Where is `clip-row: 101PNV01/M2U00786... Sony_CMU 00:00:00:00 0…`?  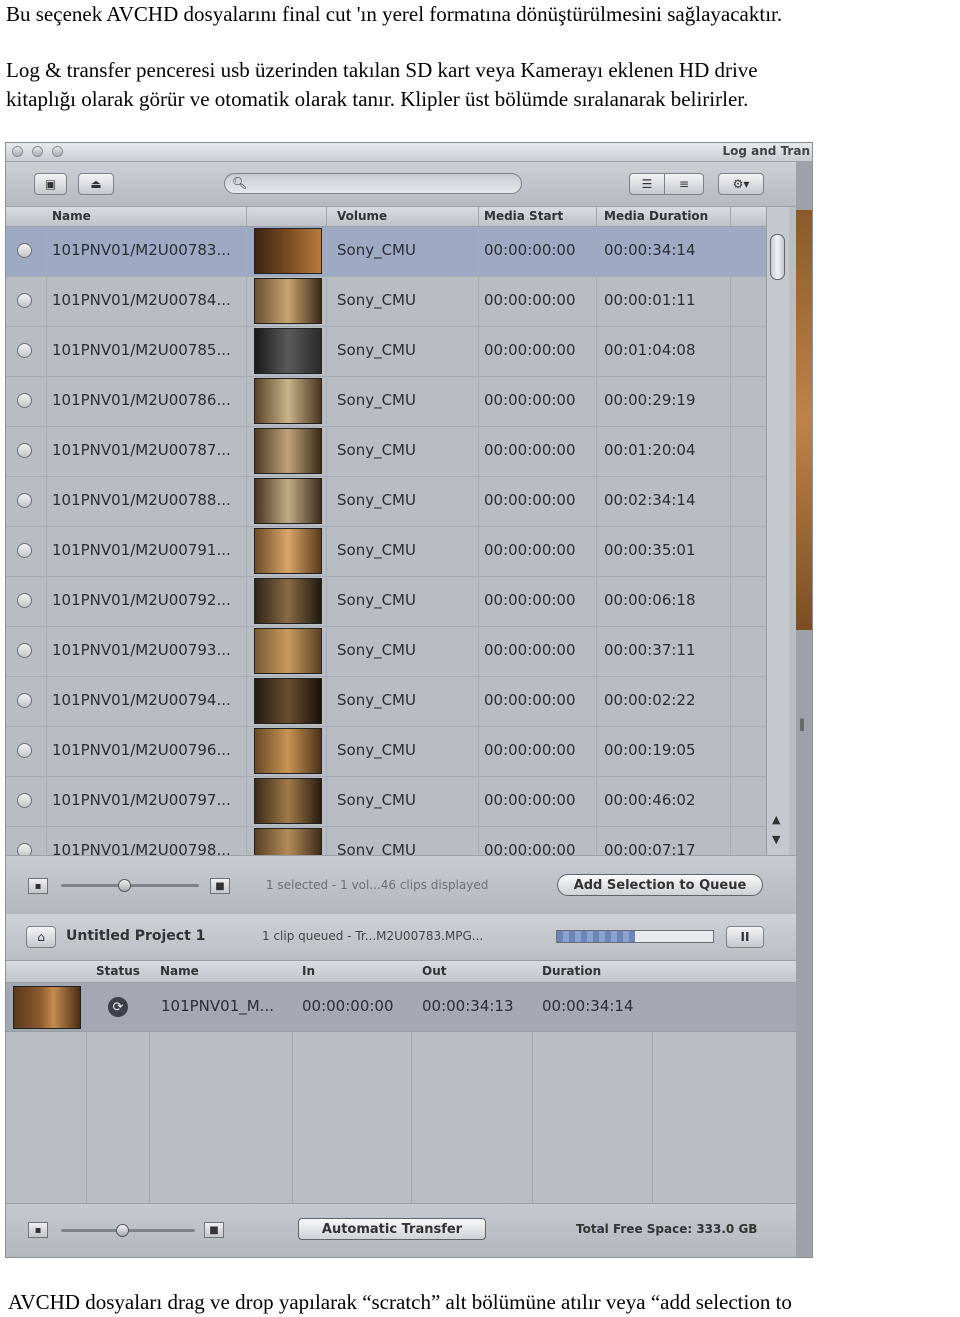
clip-row: 101PNV01/M2U00786... Sony_CMU 00:00:00:00 0… is located at coordinates (386, 402).